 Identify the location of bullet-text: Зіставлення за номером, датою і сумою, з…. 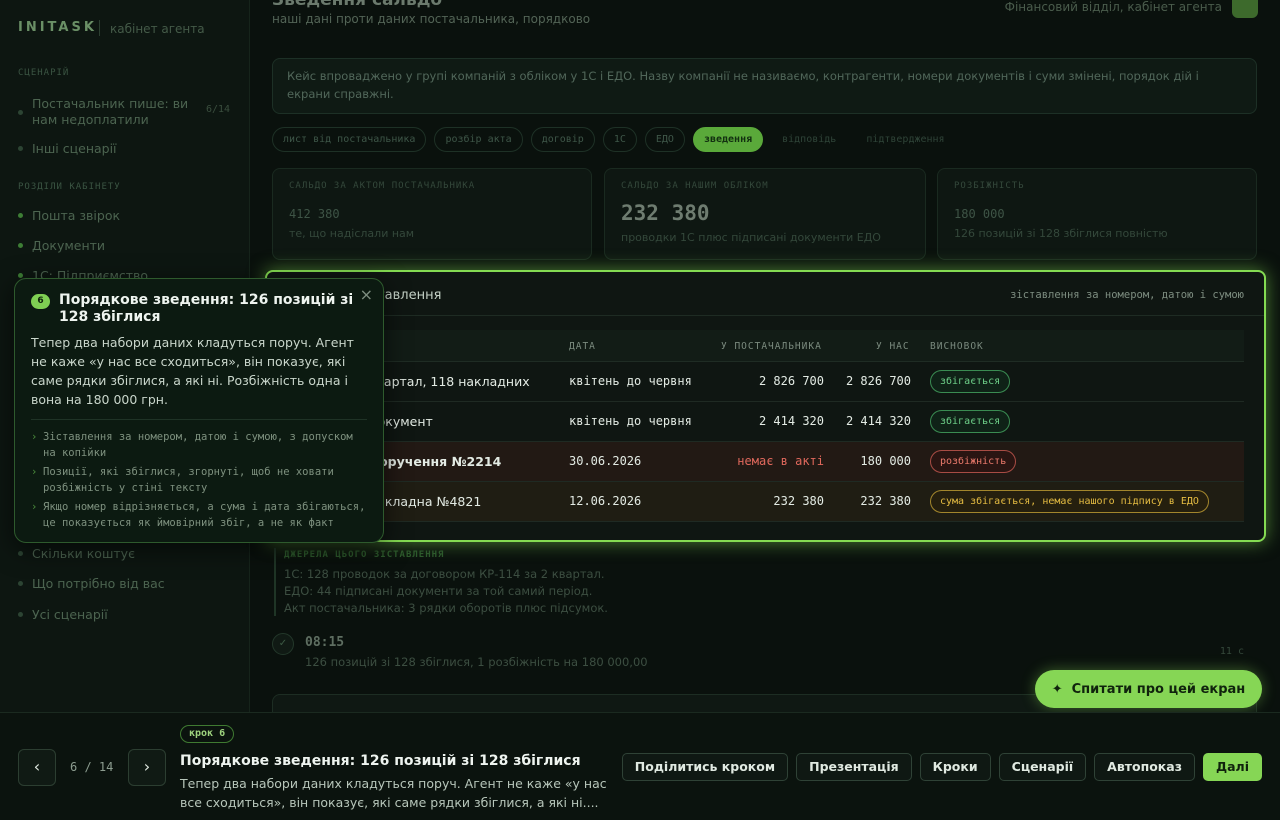
(198, 445).